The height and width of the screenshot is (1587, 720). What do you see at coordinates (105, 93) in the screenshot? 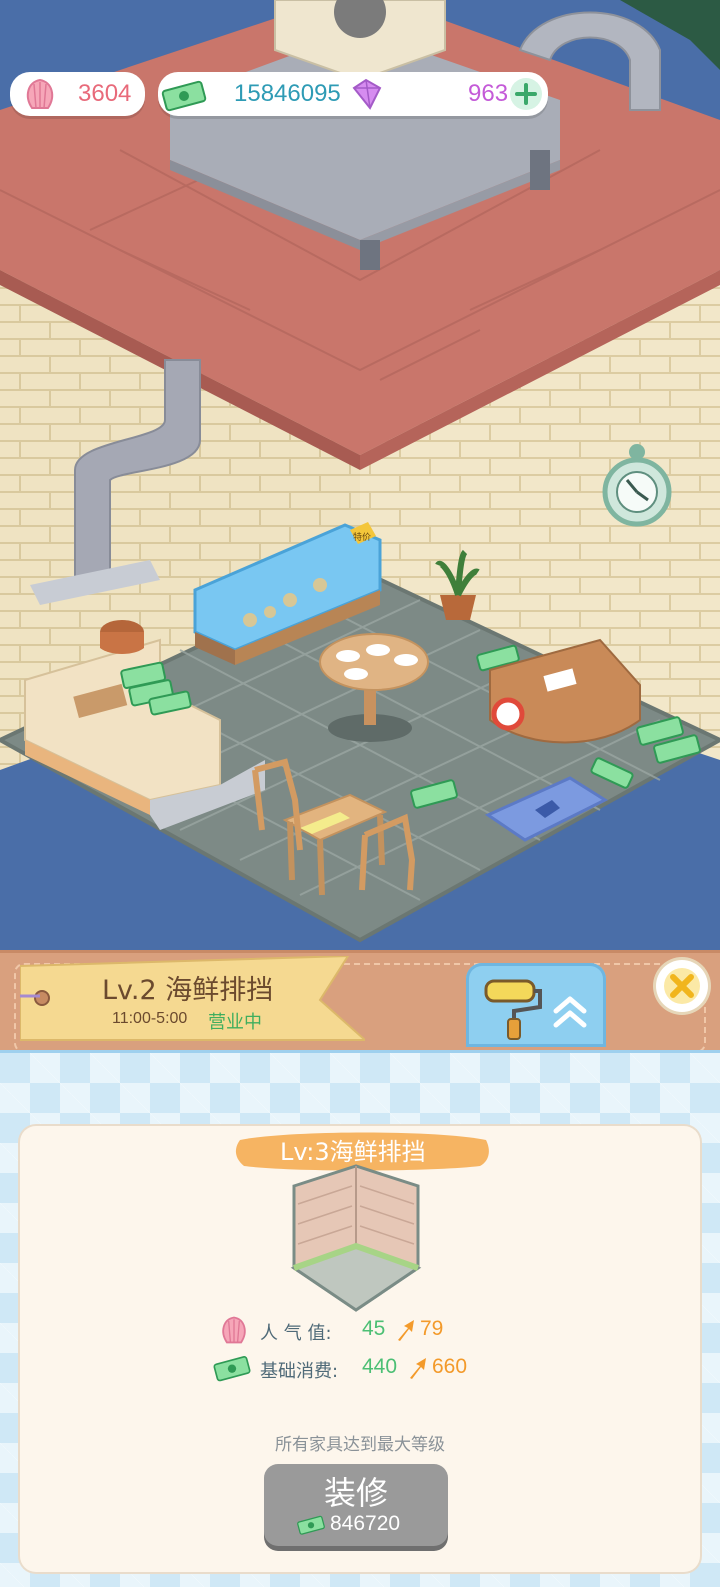
I see `shell-amount: 3604` at bounding box center [105, 93].